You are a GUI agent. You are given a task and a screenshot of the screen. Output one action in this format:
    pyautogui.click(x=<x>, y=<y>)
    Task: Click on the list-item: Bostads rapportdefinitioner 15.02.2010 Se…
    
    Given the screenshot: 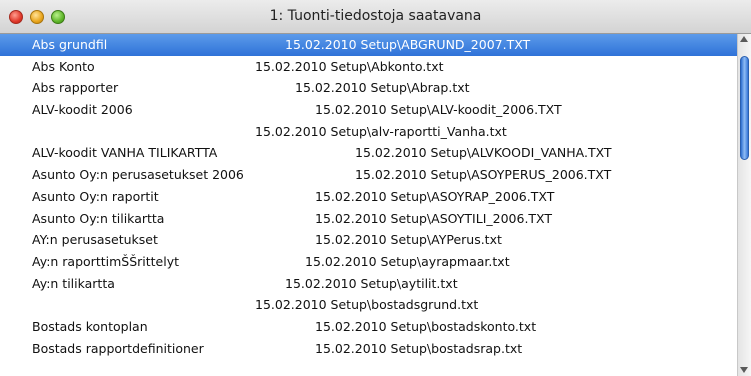 What is the action you would take?
    pyautogui.click(x=368, y=349)
    